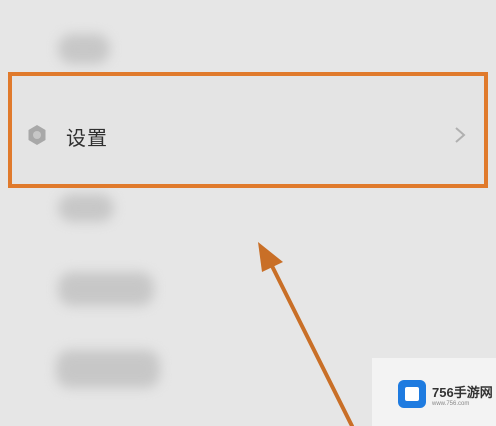 Image resolution: width=496 pixels, height=426 pixels. Describe the element at coordinates (87, 138) in the screenshot. I see `settings-label: 设置` at that location.